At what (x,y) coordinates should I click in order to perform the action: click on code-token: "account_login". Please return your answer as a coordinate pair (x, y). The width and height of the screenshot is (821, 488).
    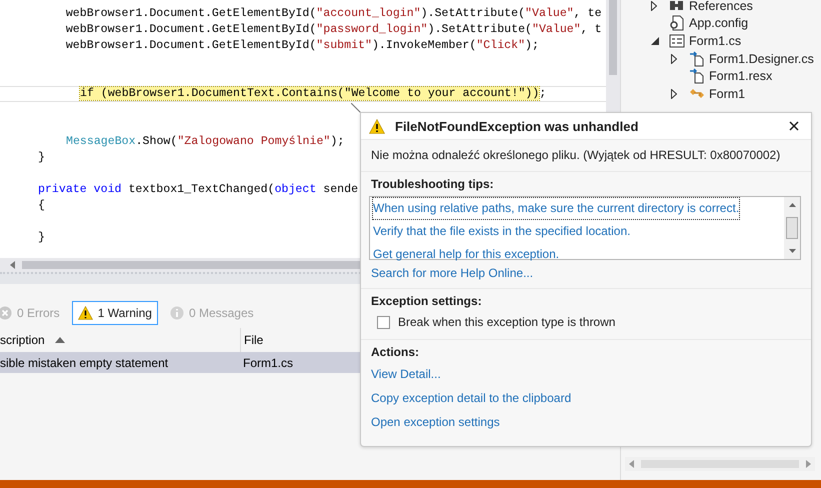
    Looking at the image, I should click on (368, 13).